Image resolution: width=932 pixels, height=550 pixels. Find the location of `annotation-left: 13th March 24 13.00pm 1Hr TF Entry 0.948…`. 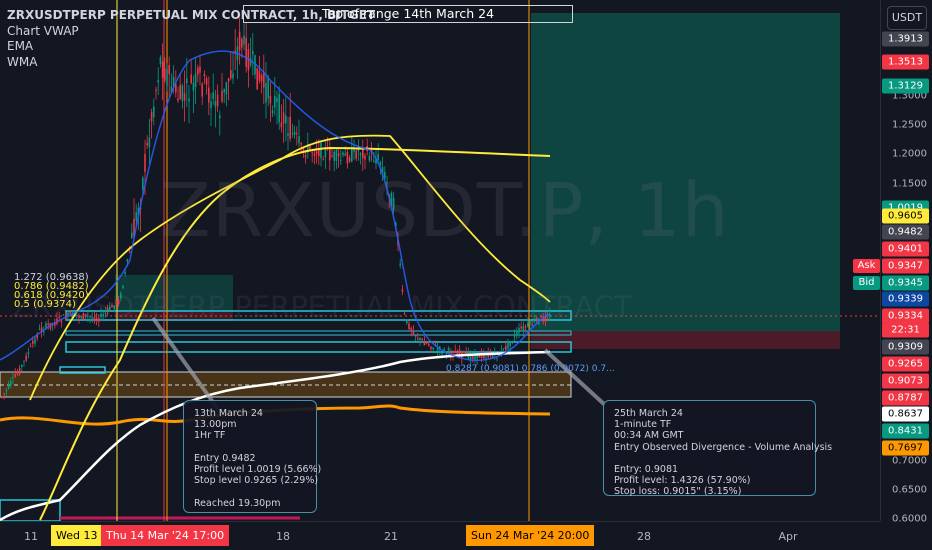

annotation-left: 13th March 24 13.00pm 1Hr TF Entry 0.948… is located at coordinates (252, 456).